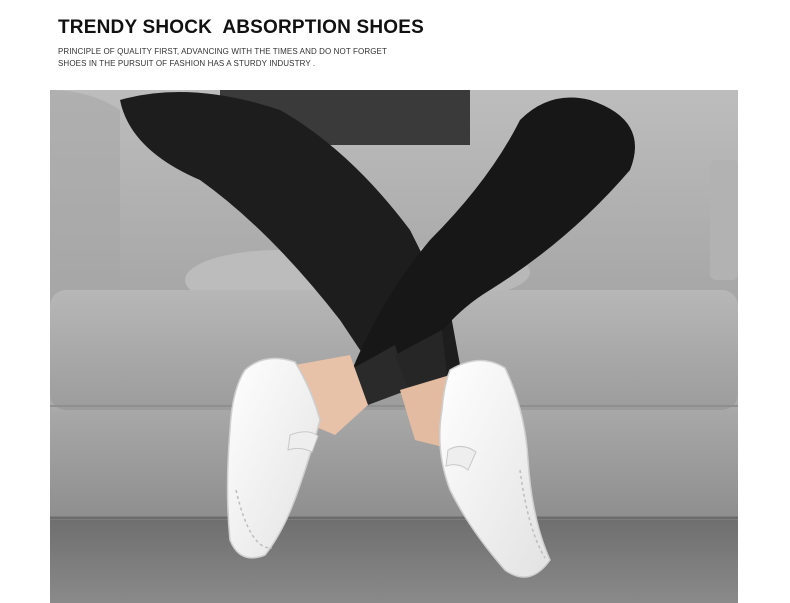 The height and width of the screenshot is (603, 790). I want to click on sofa-armrest, so click(724, 220).